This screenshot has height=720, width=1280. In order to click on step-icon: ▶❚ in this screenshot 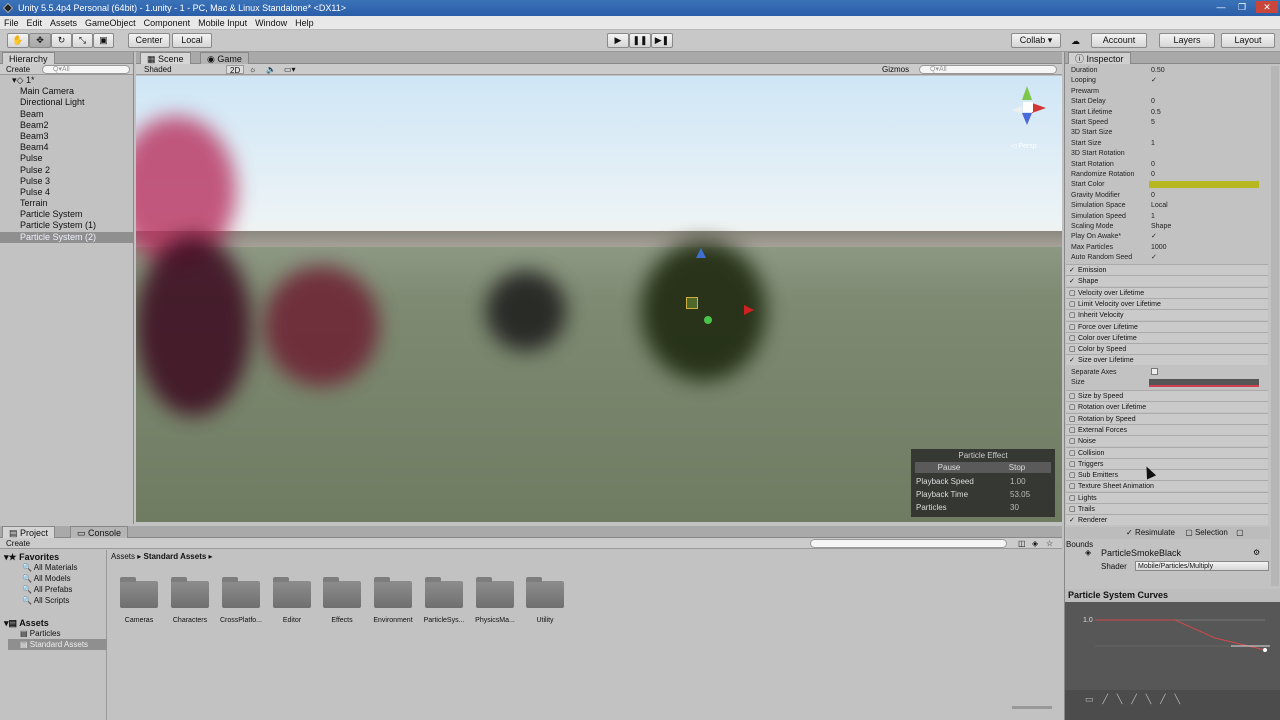, I will do `click(662, 40)`.